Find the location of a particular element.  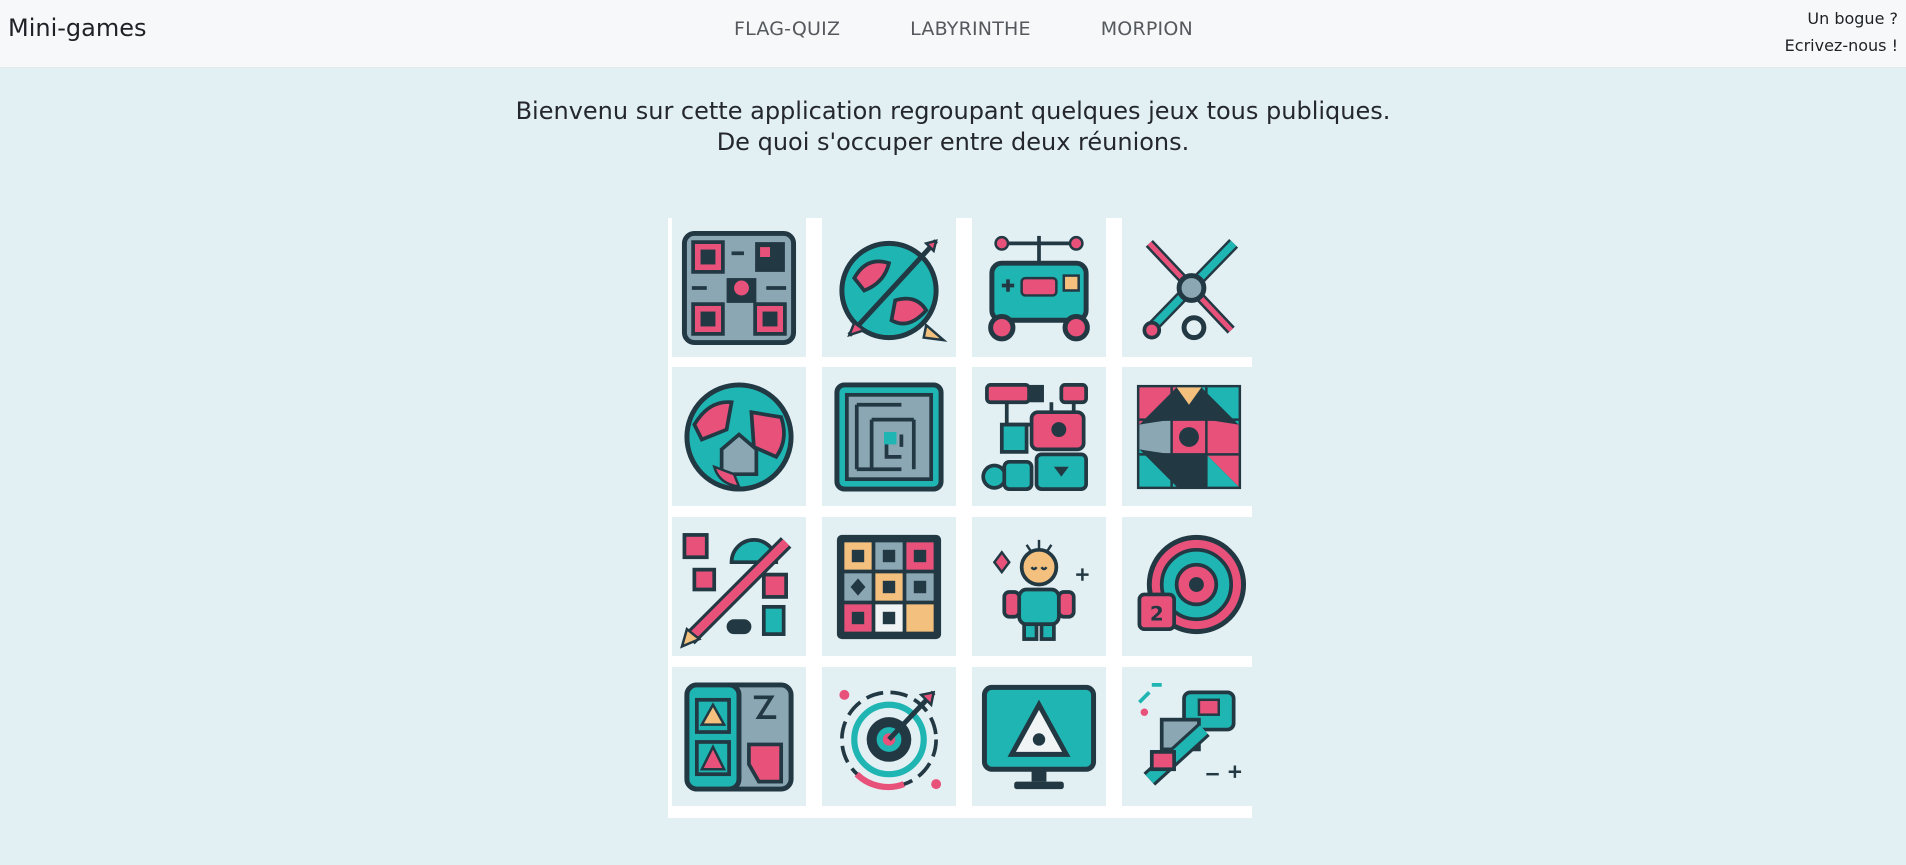

nav-links: FLAG-QUIZ LABYRINTHE MORPION is located at coordinates (963, 29).